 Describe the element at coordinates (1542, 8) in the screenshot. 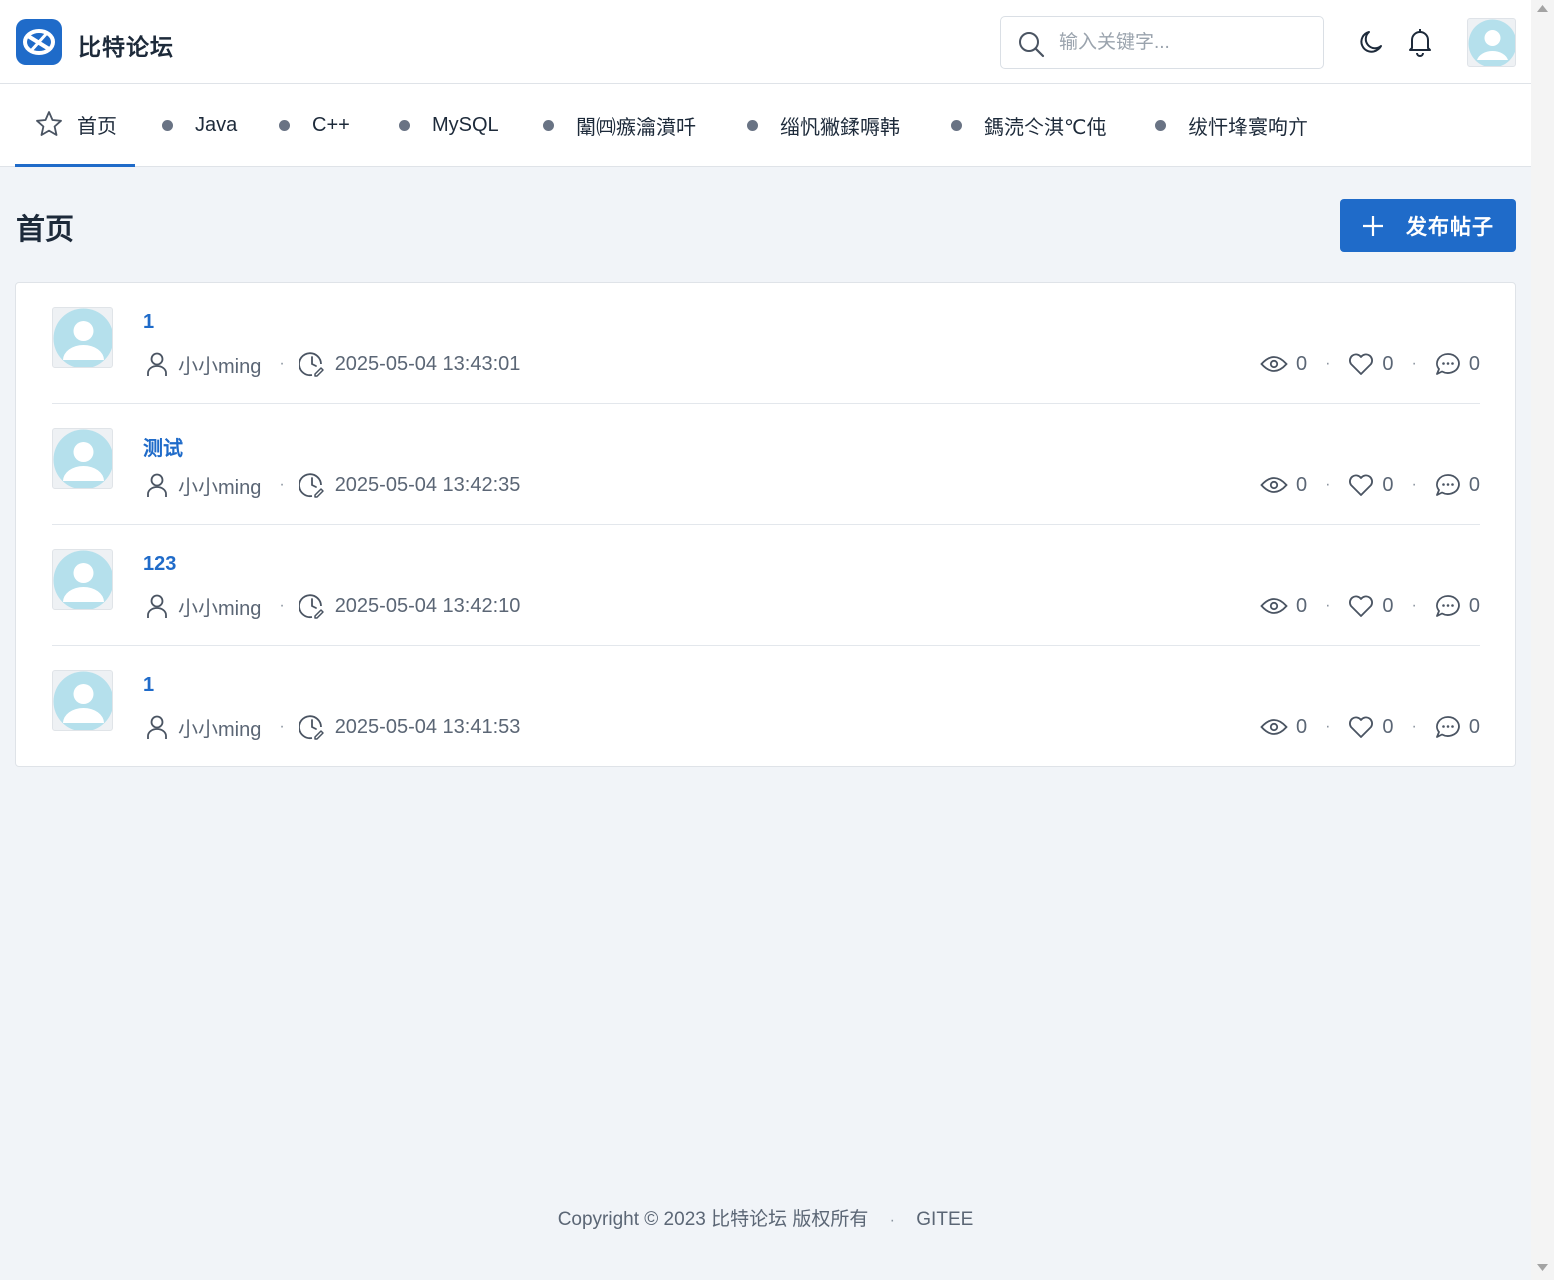

I see `scroll-up-icon` at that location.